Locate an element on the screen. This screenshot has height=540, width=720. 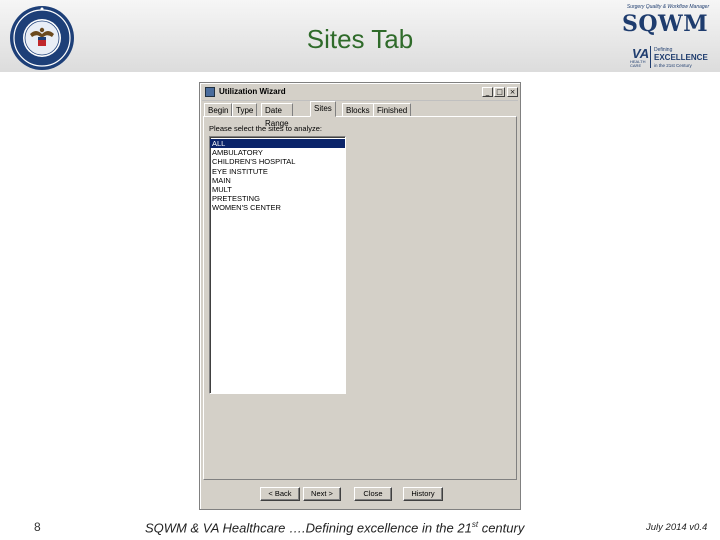
tab-begin: Begin is located at coordinates (218, 110).